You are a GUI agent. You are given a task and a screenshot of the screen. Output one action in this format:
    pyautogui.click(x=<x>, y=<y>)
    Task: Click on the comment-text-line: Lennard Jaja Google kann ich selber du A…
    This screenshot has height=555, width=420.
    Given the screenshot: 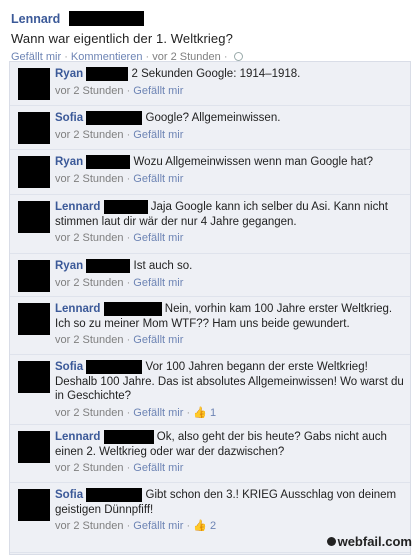 What is the action you would take?
    pyautogui.click(x=230, y=214)
    